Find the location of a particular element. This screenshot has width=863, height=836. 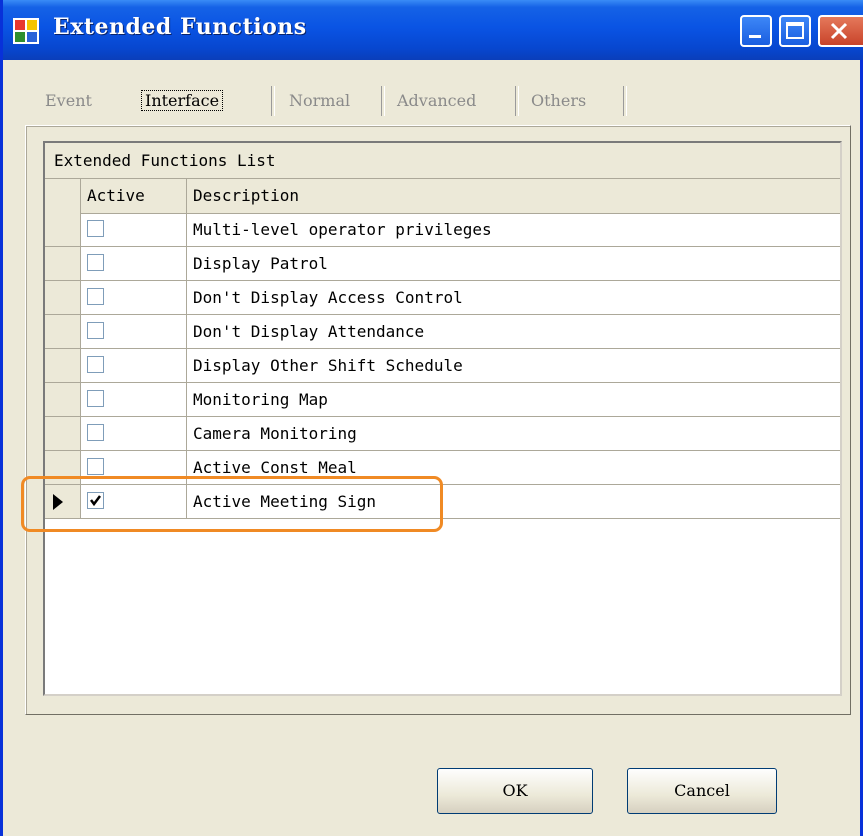

column-header-active: Active is located at coordinates (134, 196).